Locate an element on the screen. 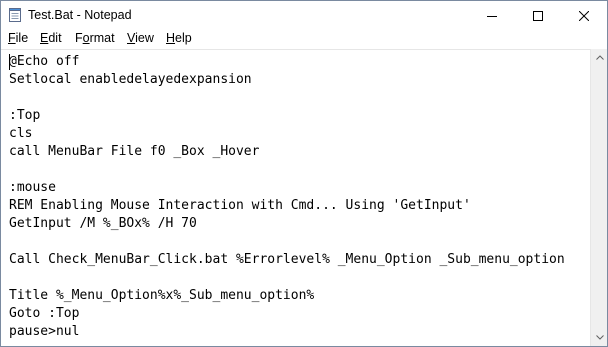 The height and width of the screenshot is (347, 608). menu-file-rest: ile is located at coordinates (22, 38).